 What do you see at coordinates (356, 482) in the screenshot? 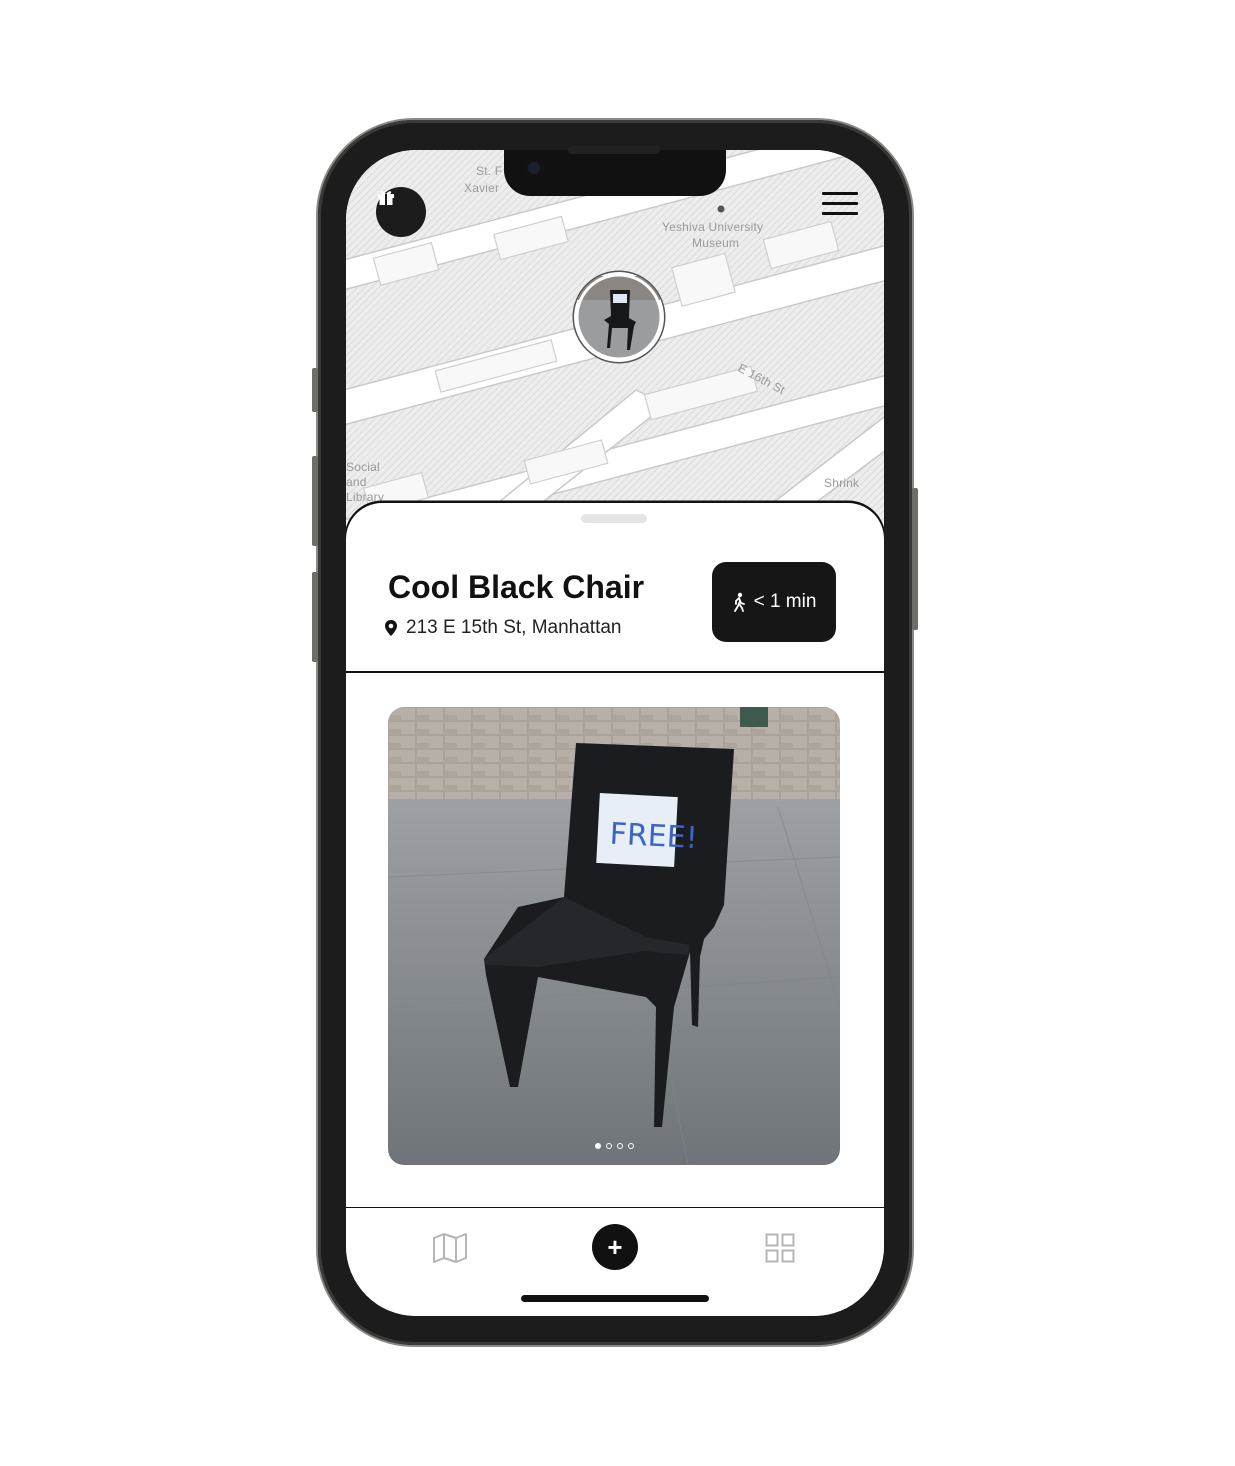
I see `map-label: and` at bounding box center [356, 482].